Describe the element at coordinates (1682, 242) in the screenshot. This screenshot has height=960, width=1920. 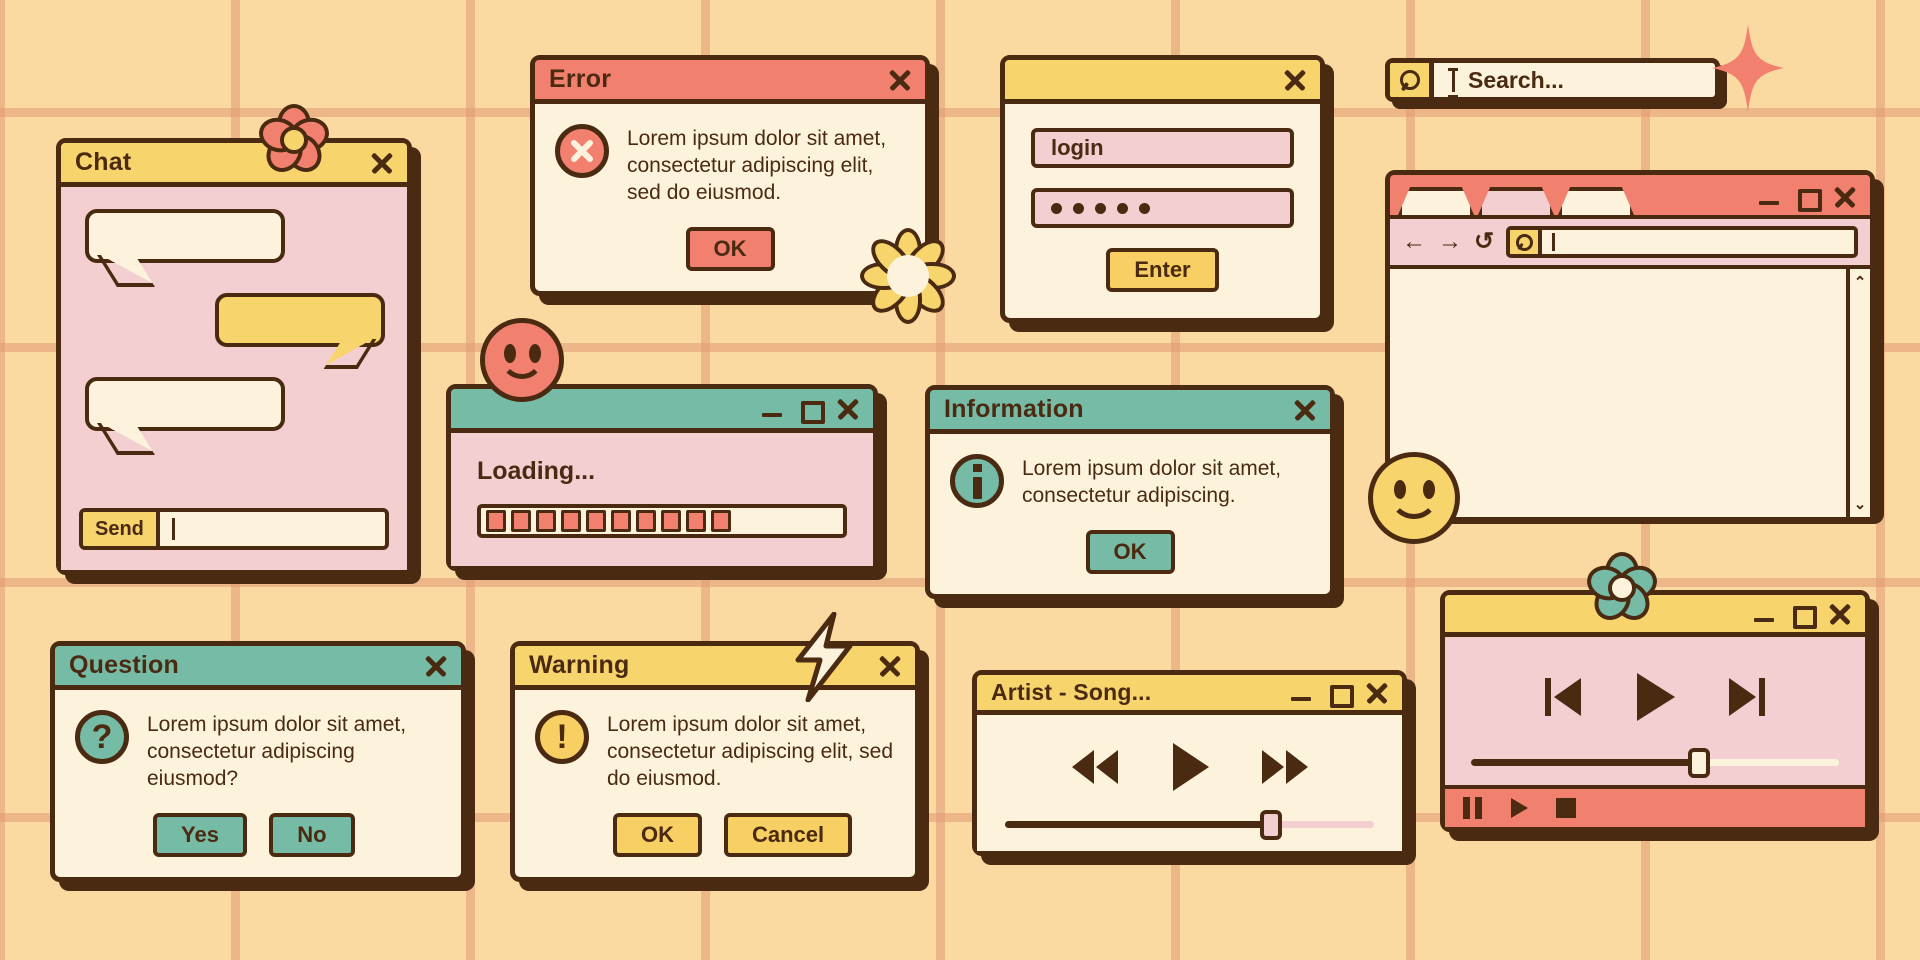
I see `url-bar` at that location.